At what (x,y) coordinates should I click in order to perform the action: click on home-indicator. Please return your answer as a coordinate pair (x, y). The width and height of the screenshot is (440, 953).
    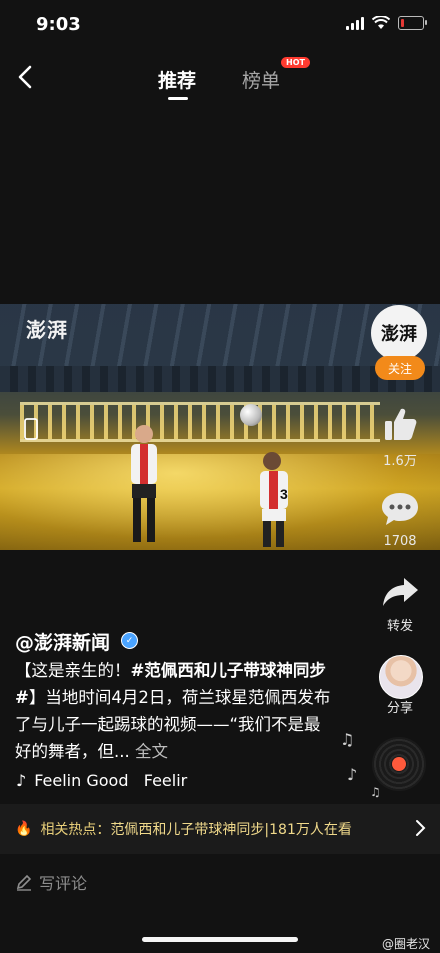
    Looking at the image, I should click on (220, 939).